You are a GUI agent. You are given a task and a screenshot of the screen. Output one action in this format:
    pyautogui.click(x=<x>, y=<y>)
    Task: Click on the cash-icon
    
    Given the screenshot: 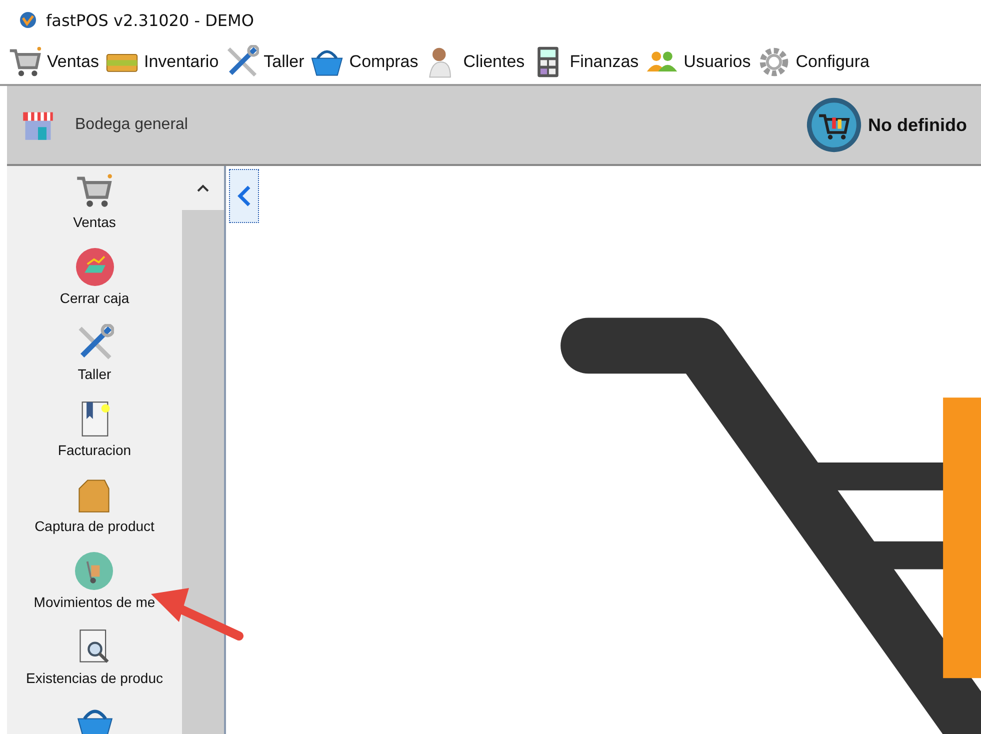 What is the action you would take?
    pyautogui.click(x=95, y=267)
    